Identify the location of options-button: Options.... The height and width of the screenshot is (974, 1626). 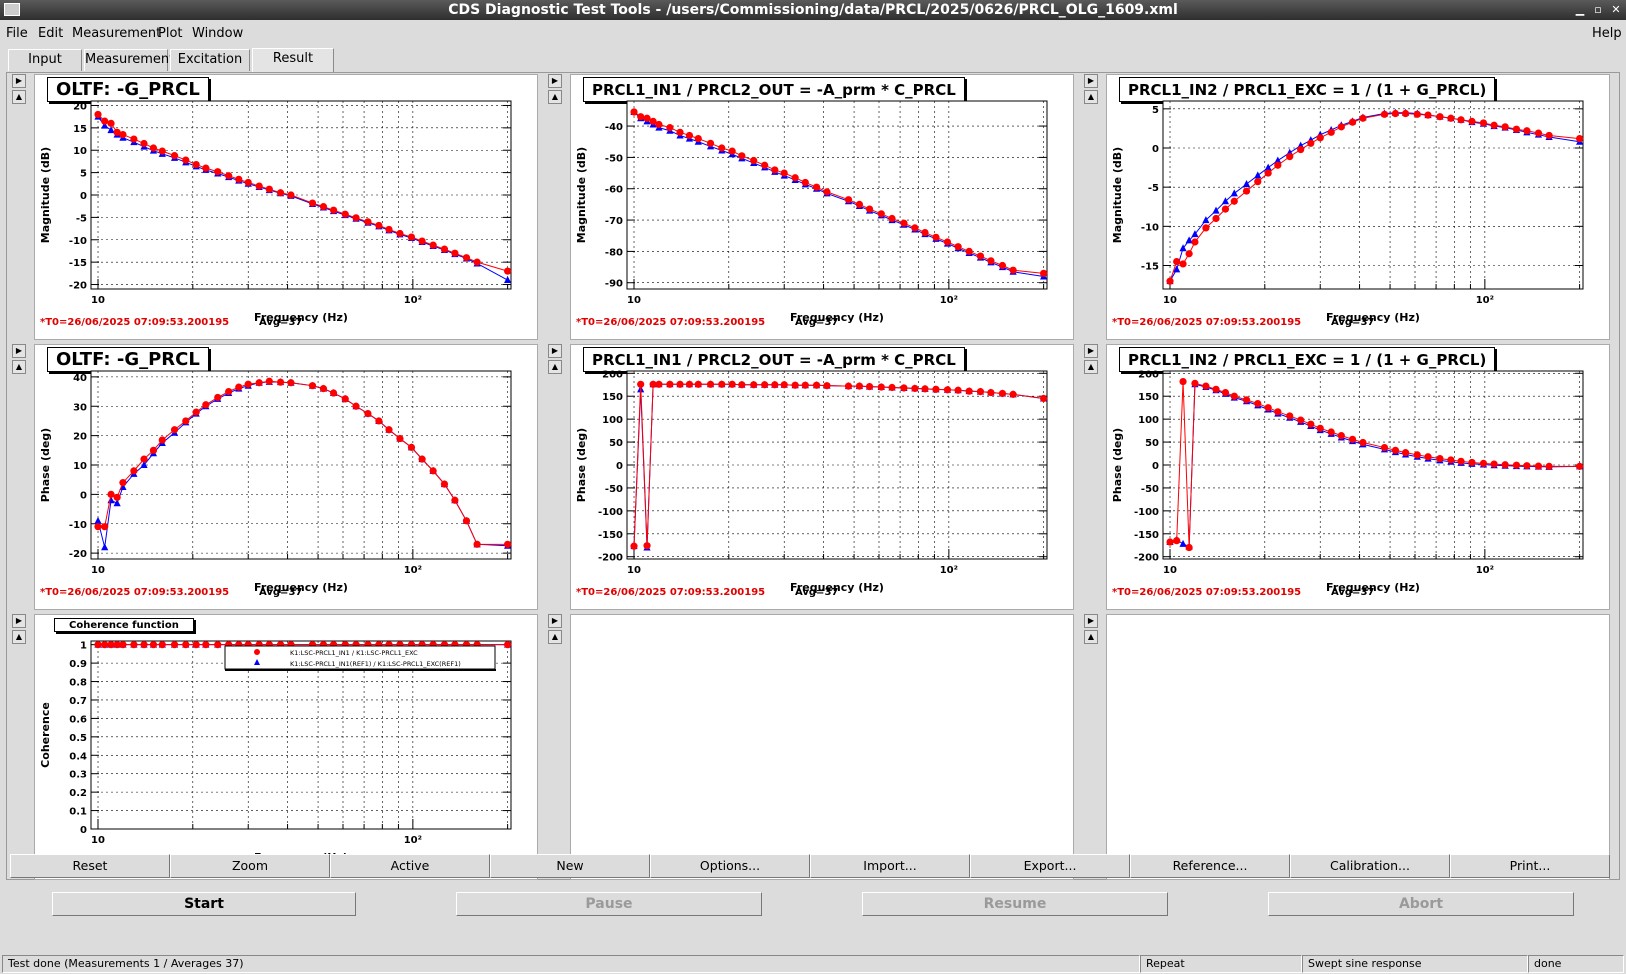
(730, 866).